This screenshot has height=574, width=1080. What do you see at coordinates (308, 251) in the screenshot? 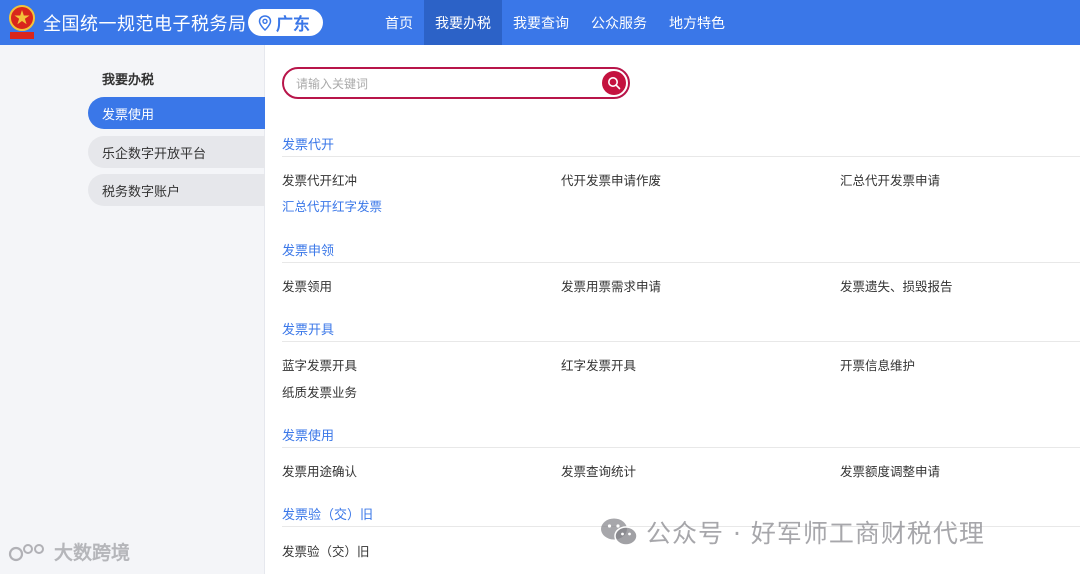
I see `section-title-invoice-apply: 发票申领` at bounding box center [308, 251].